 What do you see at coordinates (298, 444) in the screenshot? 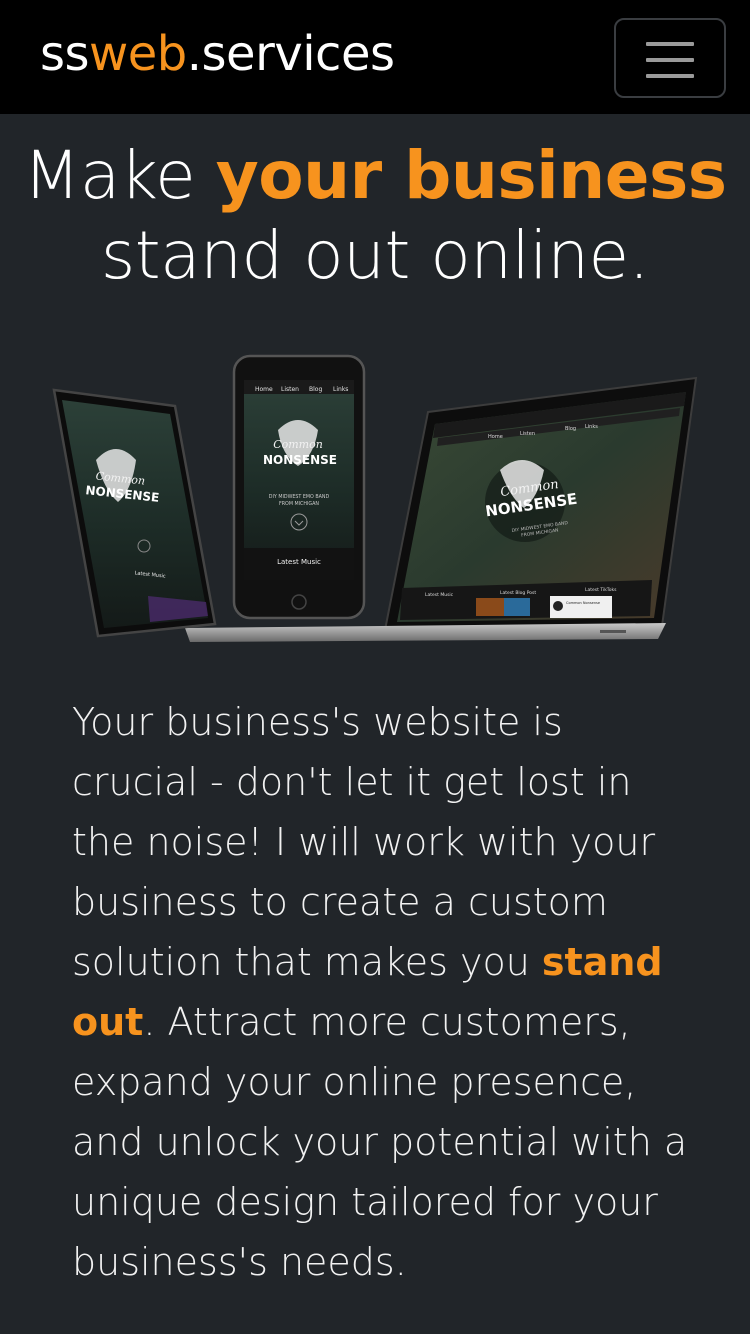
I see `phone-brand-line1: Common` at bounding box center [298, 444].